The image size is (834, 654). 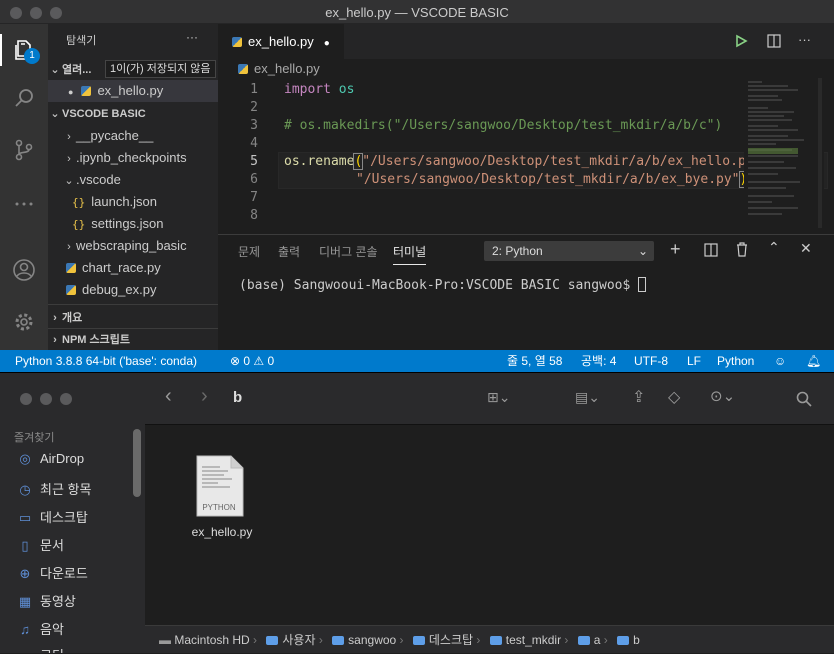 What do you see at coordinates (47, 600) in the screenshot?
I see `sidebar-item-movies: ▦ 동영상` at bounding box center [47, 600].